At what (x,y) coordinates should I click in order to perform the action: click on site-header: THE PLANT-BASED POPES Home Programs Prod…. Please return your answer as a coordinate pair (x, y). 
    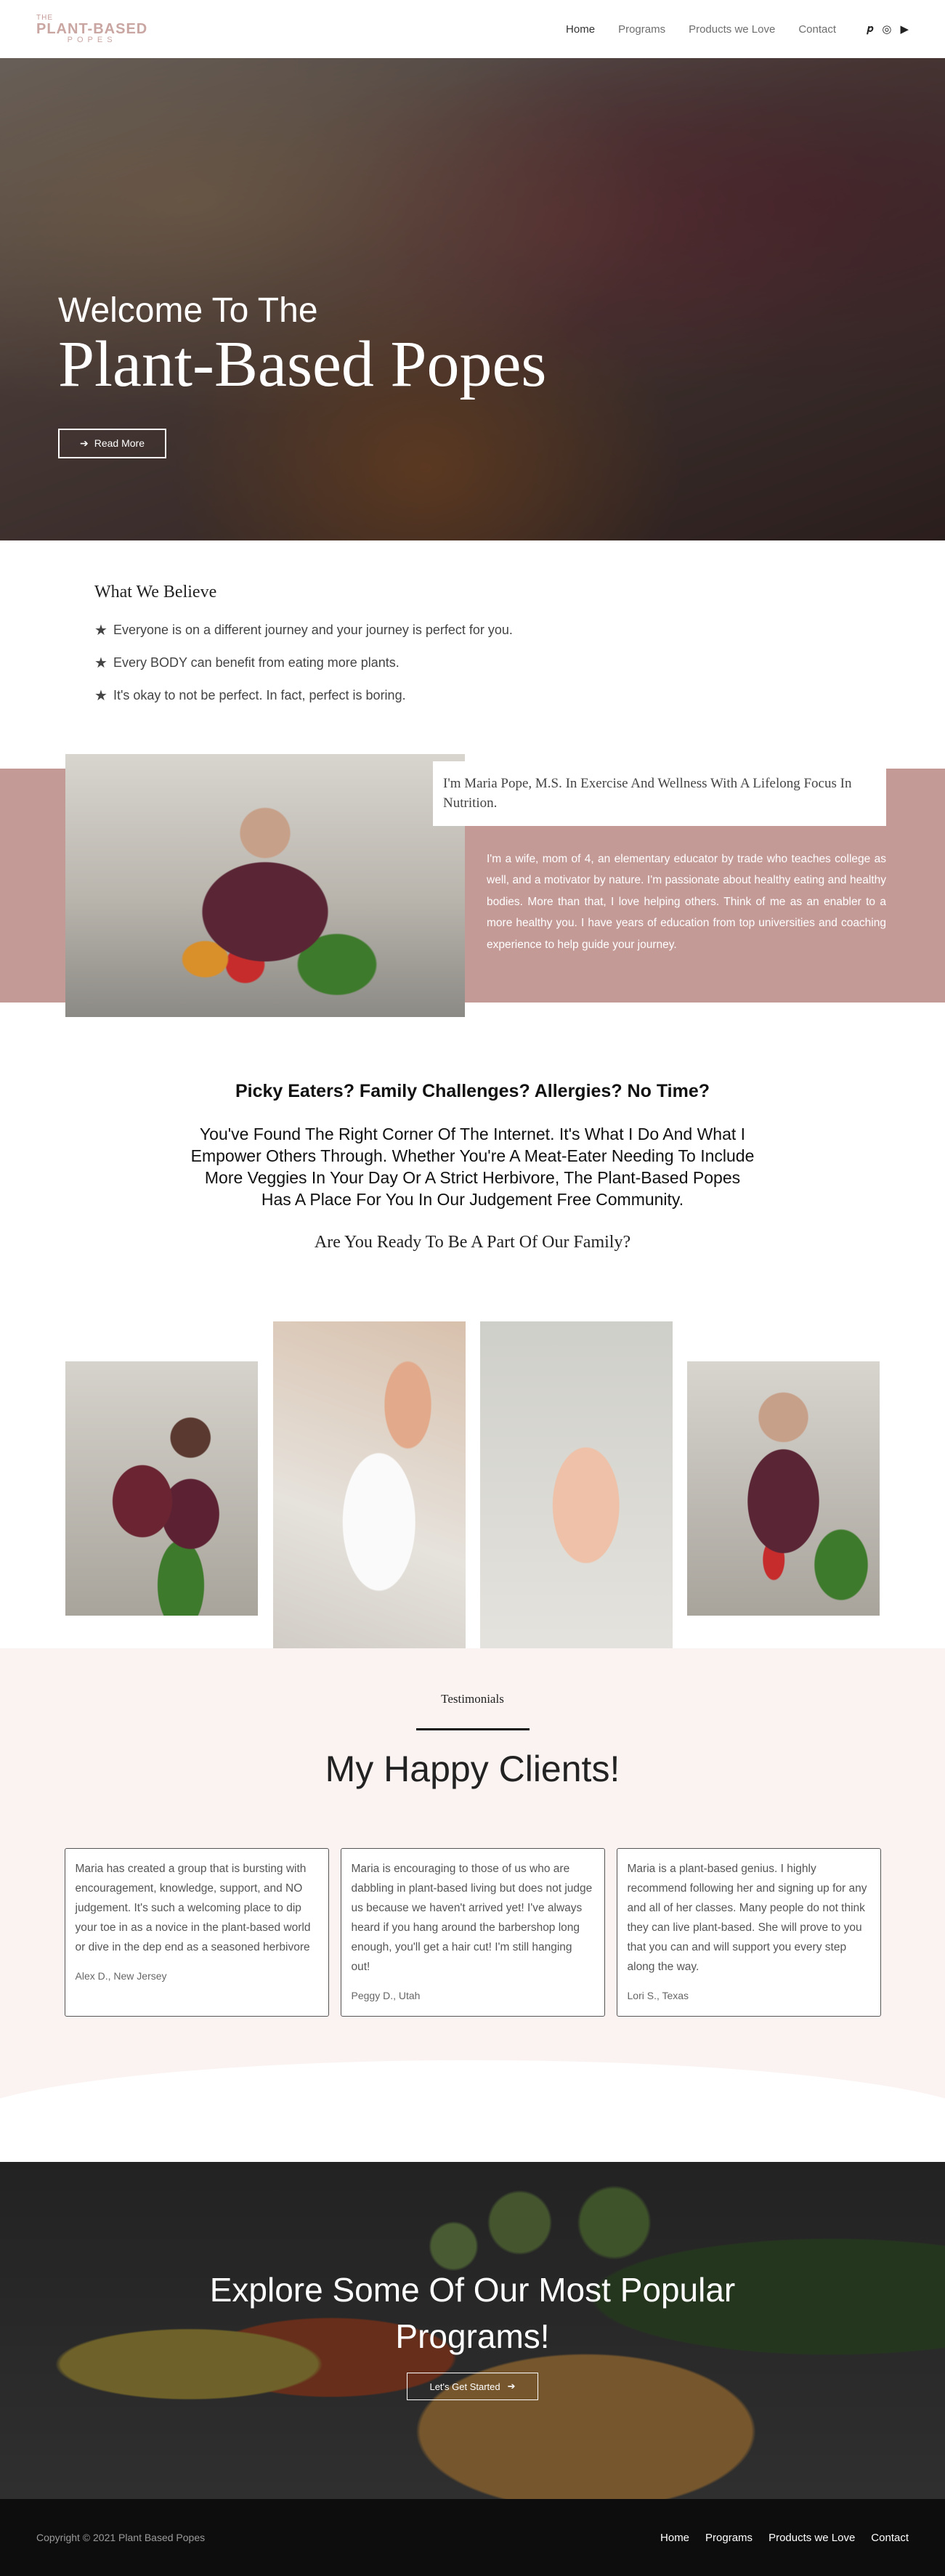
    Looking at the image, I should click on (472, 29).